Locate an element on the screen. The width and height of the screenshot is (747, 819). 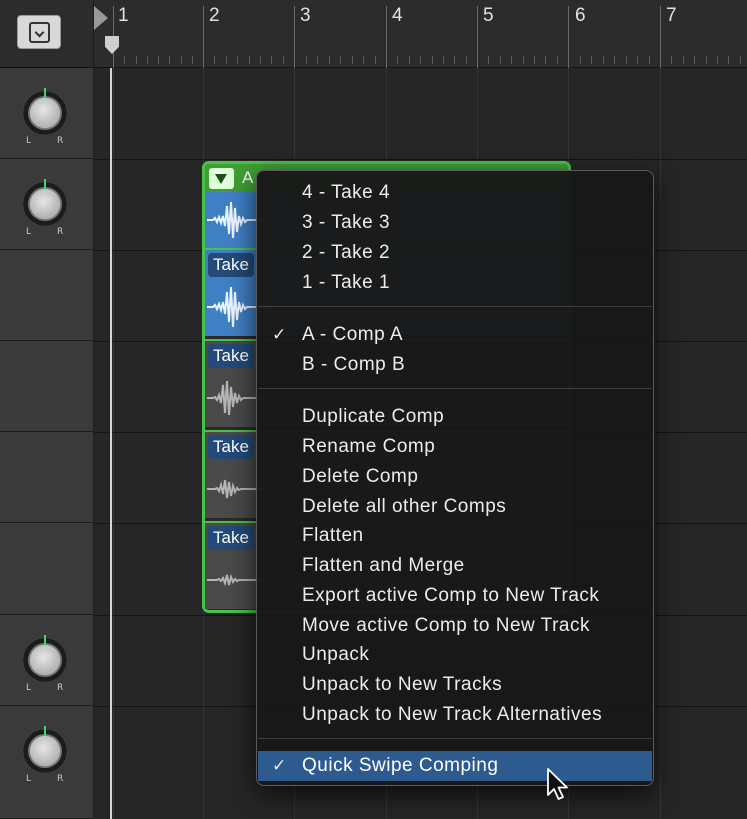
menu-item-flatten-and-merge: Flatten and Merge is located at coordinates (455, 566).